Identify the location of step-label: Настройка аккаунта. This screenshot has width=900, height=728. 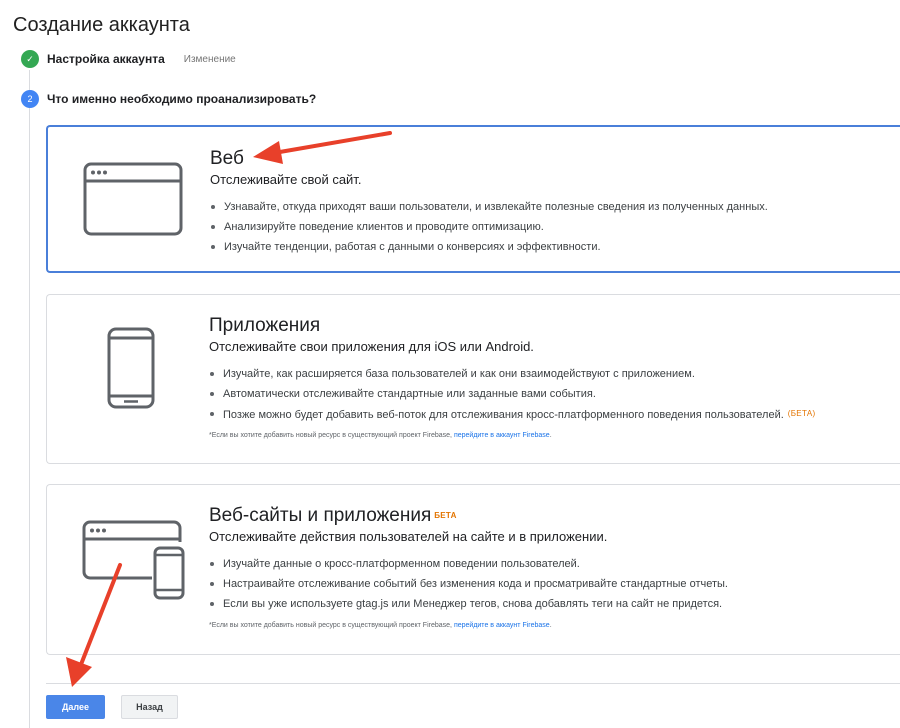
(106, 59).